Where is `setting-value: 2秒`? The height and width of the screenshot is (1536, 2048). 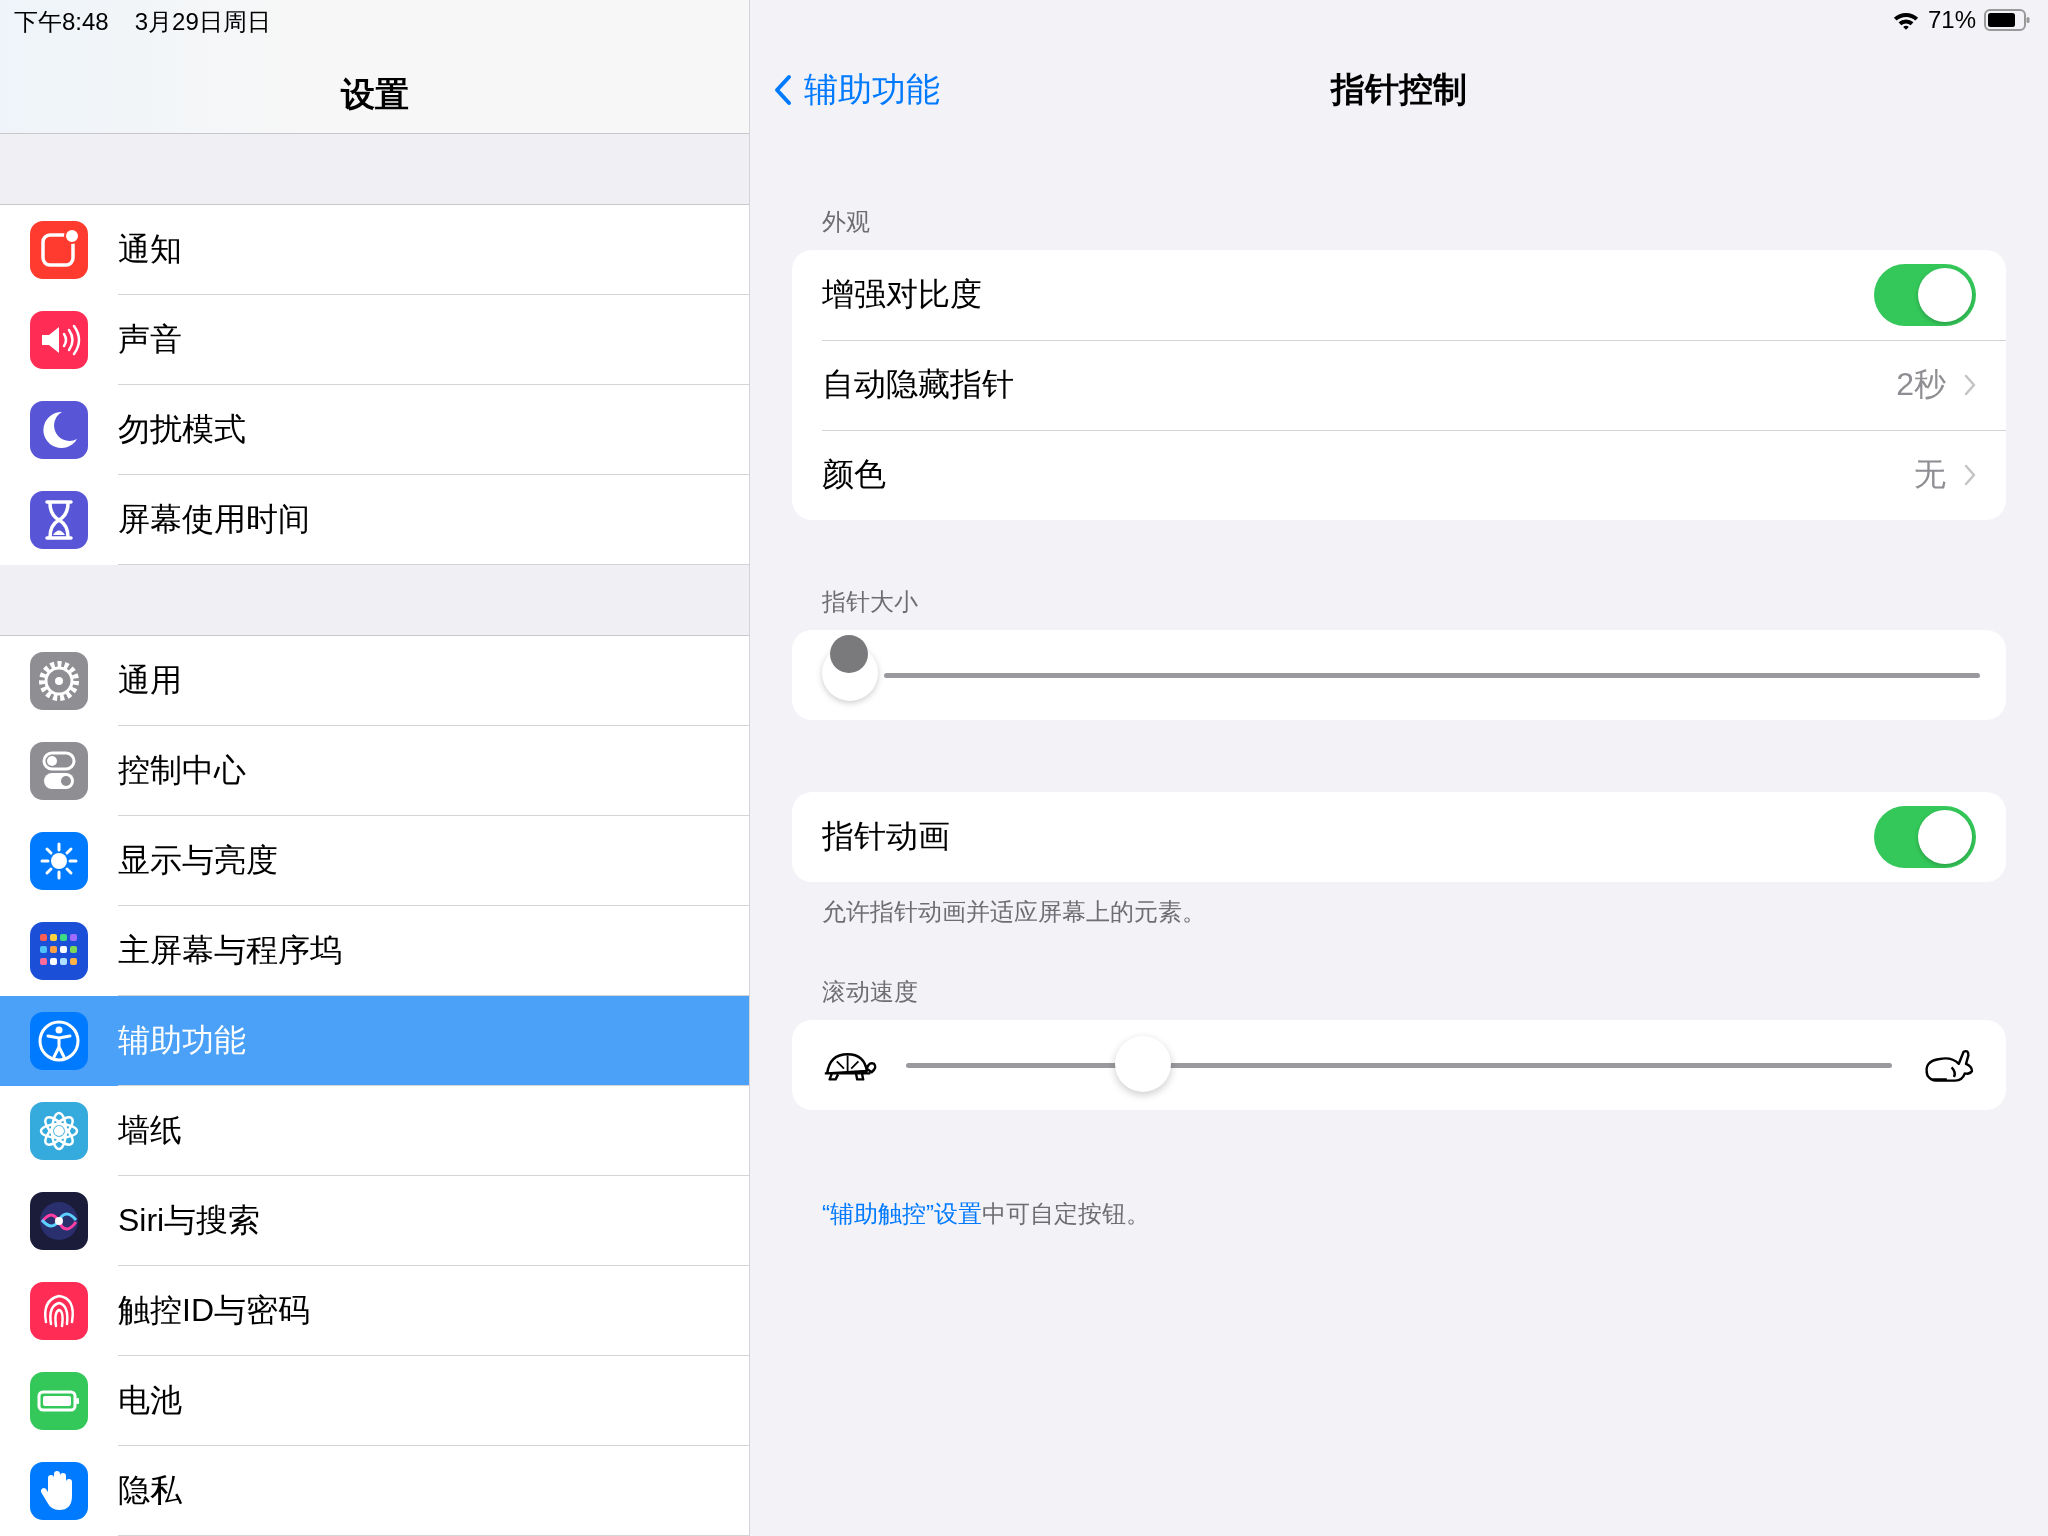
setting-value: 2秒 is located at coordinates (1921, 384).